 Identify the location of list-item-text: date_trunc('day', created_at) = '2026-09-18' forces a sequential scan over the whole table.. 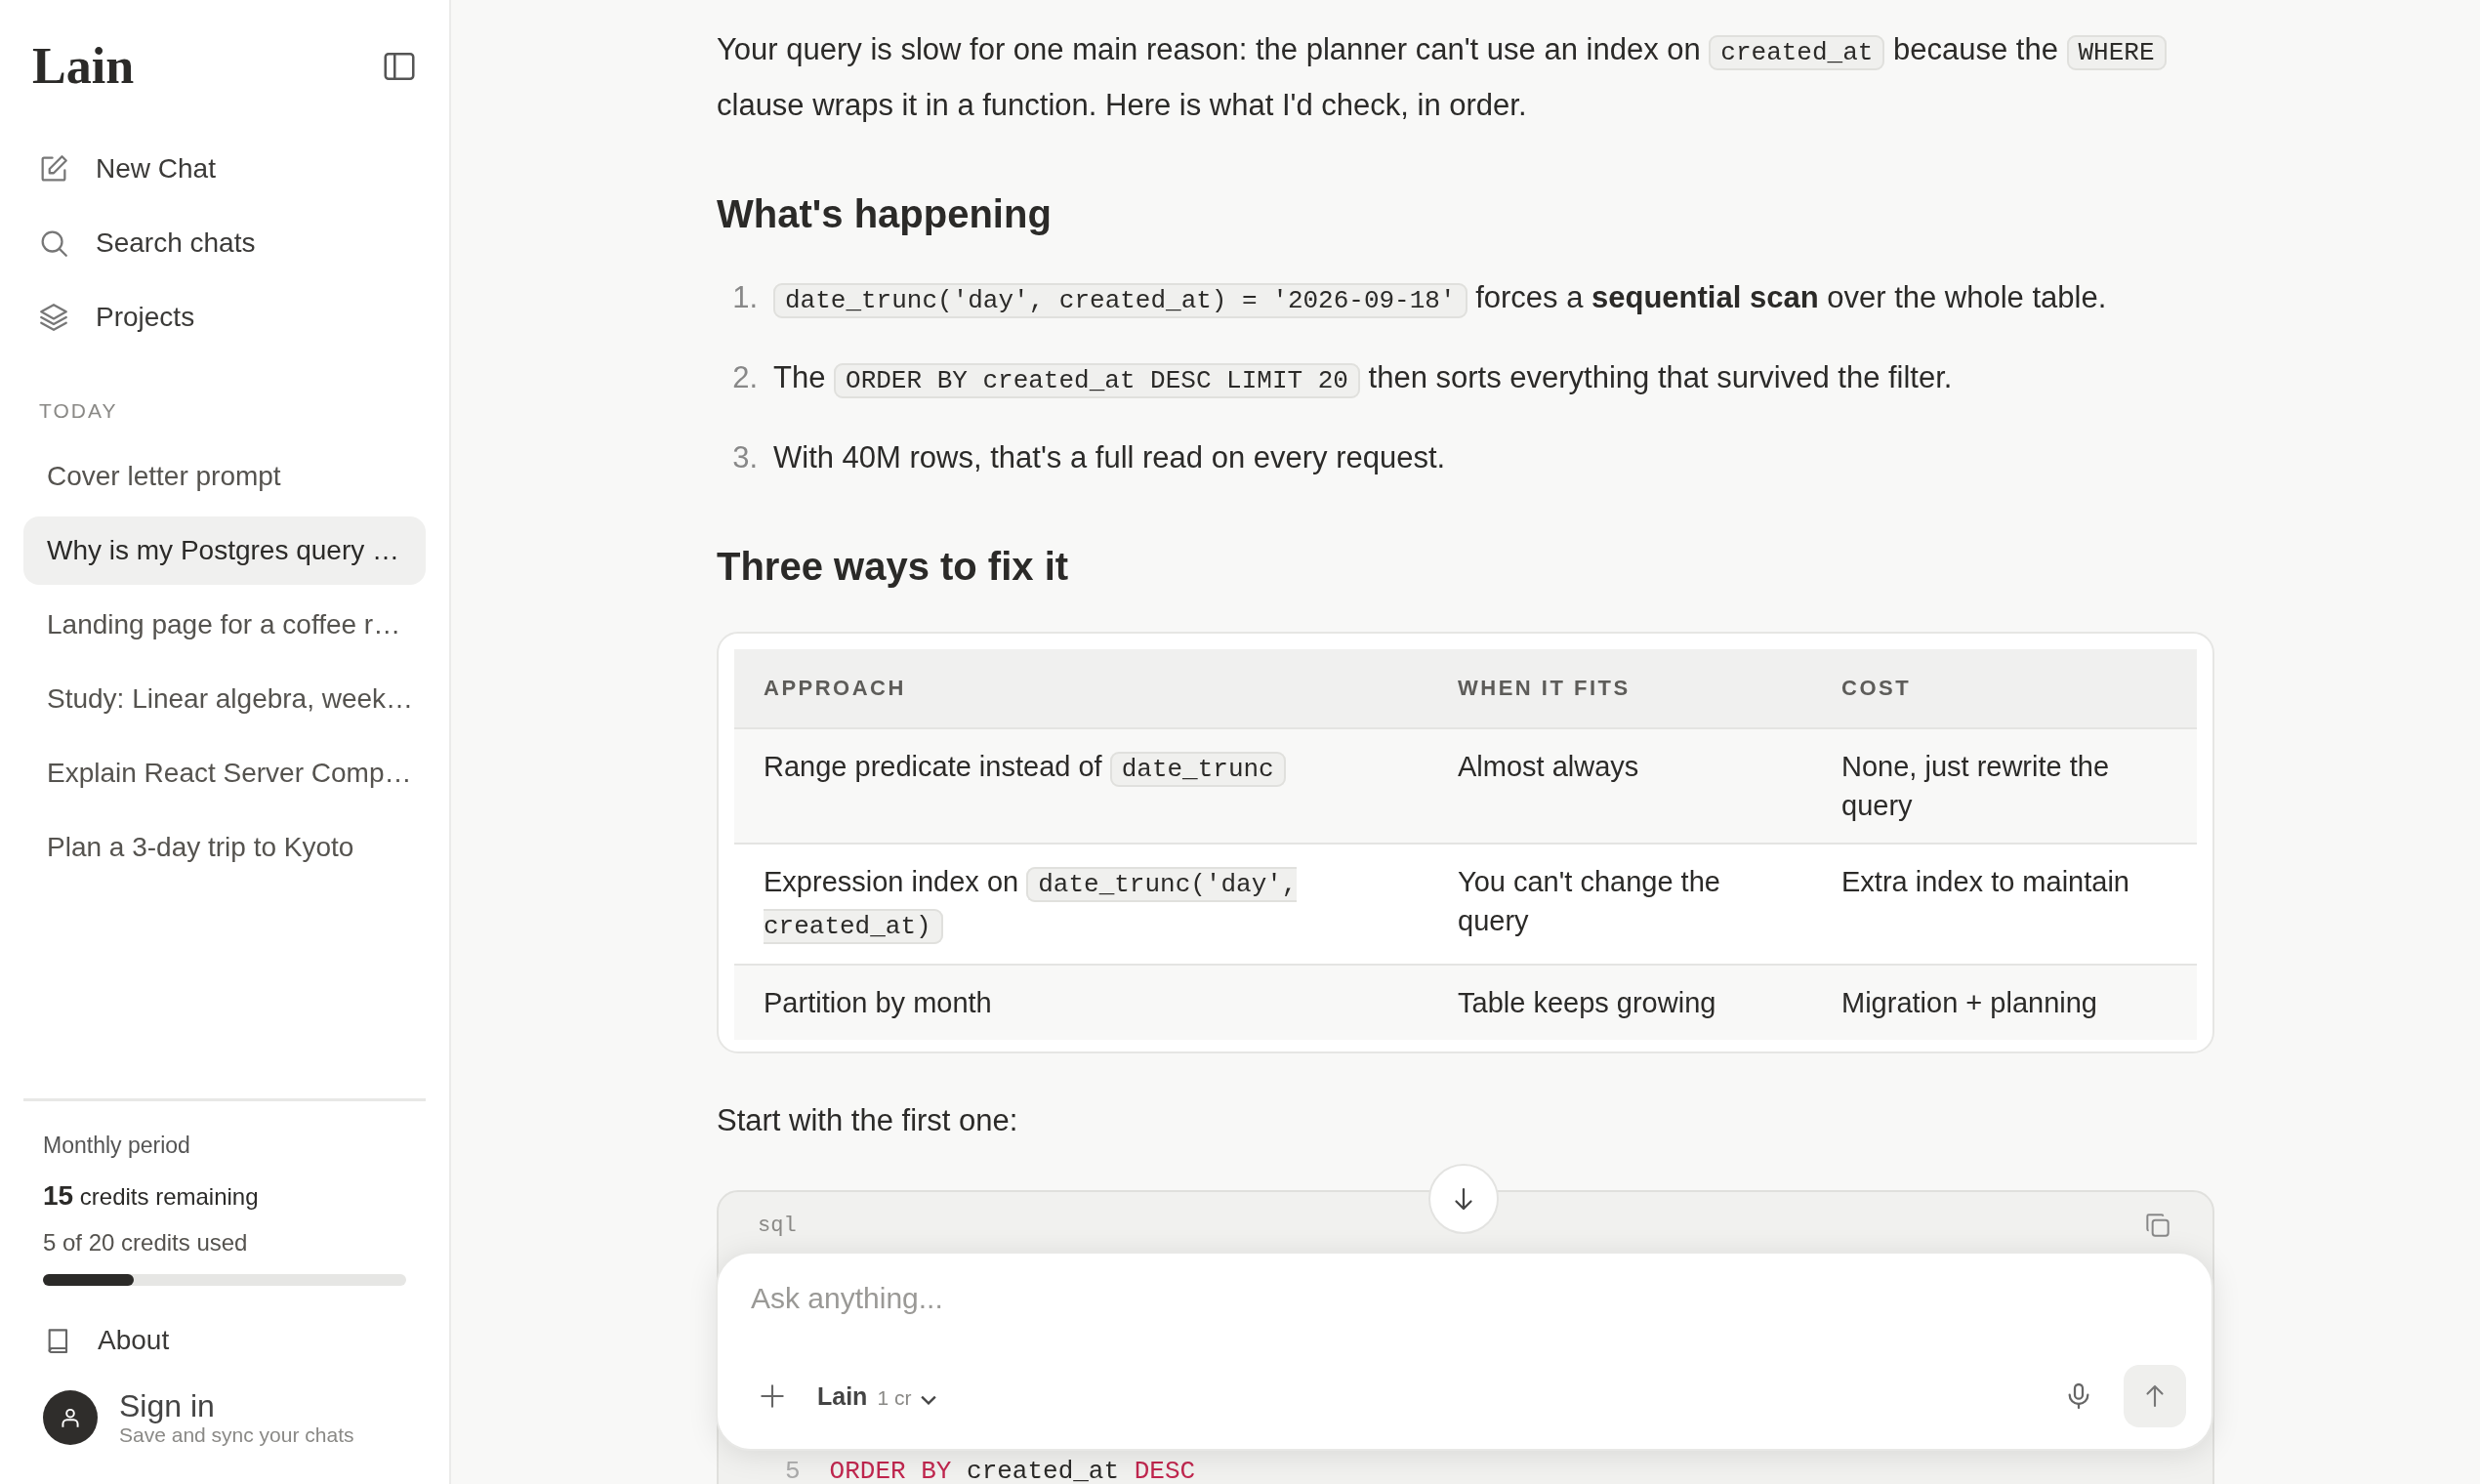
(1440, 299).